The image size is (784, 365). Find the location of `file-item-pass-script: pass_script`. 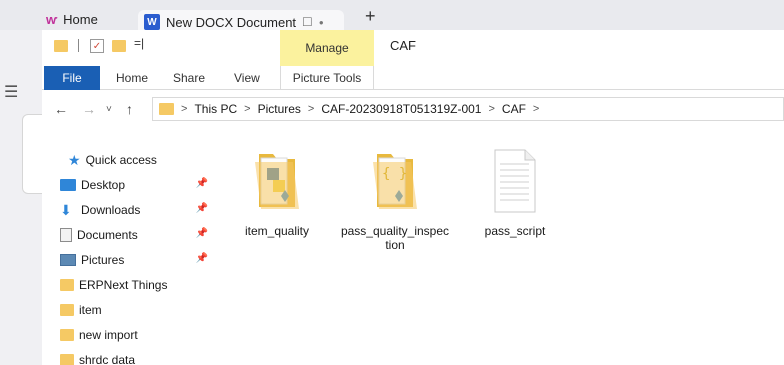

file-item-pass-script: pass_script is located at coordinates (515, 192).